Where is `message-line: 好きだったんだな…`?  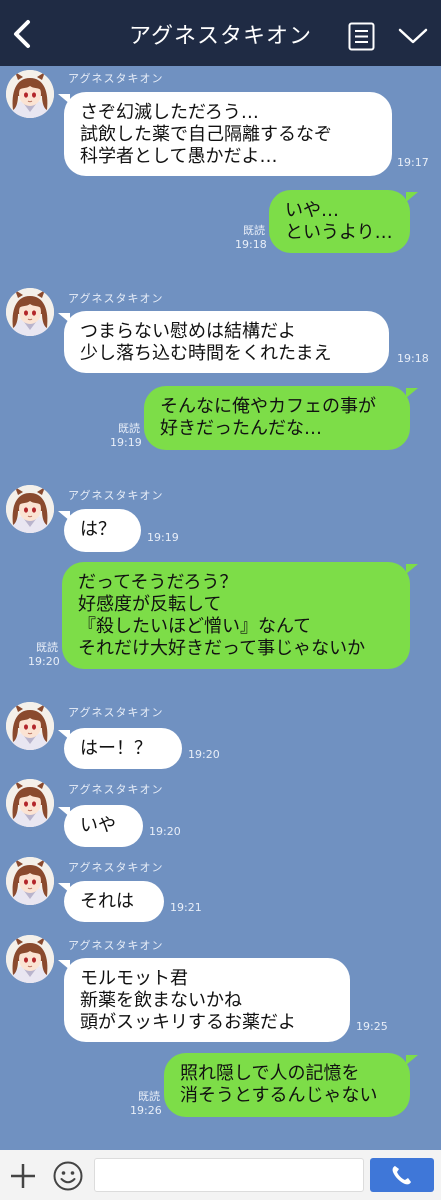 message-line: 好きだったんだな… is located at coordinates (241, 428).